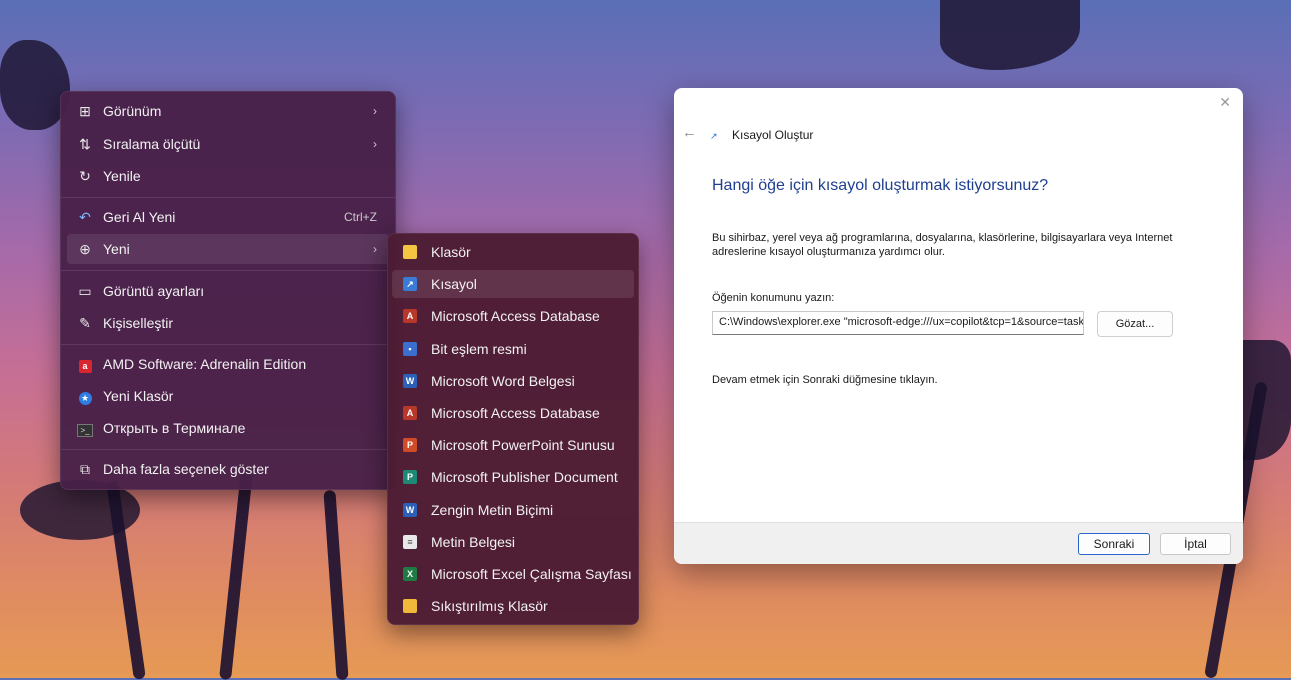 The width and height of the screenshot is (1291, 680). What do you see at coordinates (410, 574) in the screenshot?
I see `excel-icon: X` at bounding box center [410, 574].